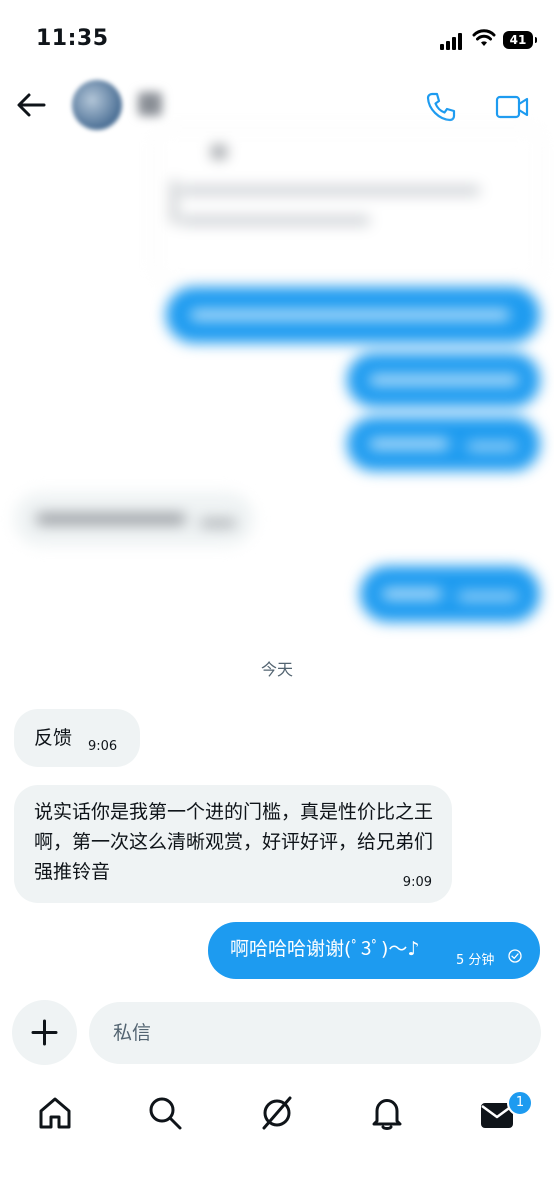 Image resolution: width=554 pixels, height=1200 pixels. What do you see at coordinates (97, 105) in the screenshot?
I see `avatar` at bounding box center [97, 105].